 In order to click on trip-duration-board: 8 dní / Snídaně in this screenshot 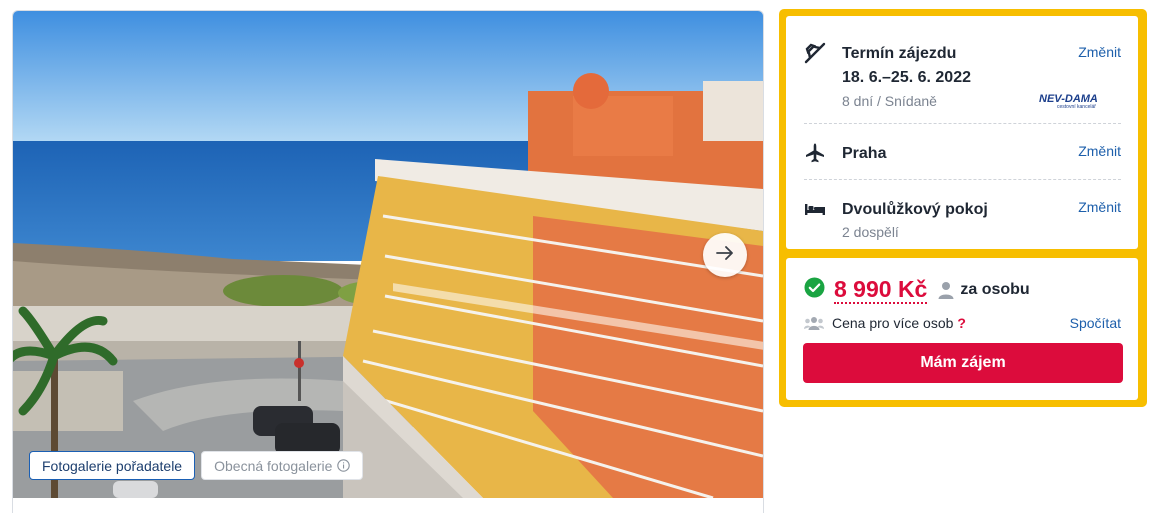, I will do `click(889, 101)`.